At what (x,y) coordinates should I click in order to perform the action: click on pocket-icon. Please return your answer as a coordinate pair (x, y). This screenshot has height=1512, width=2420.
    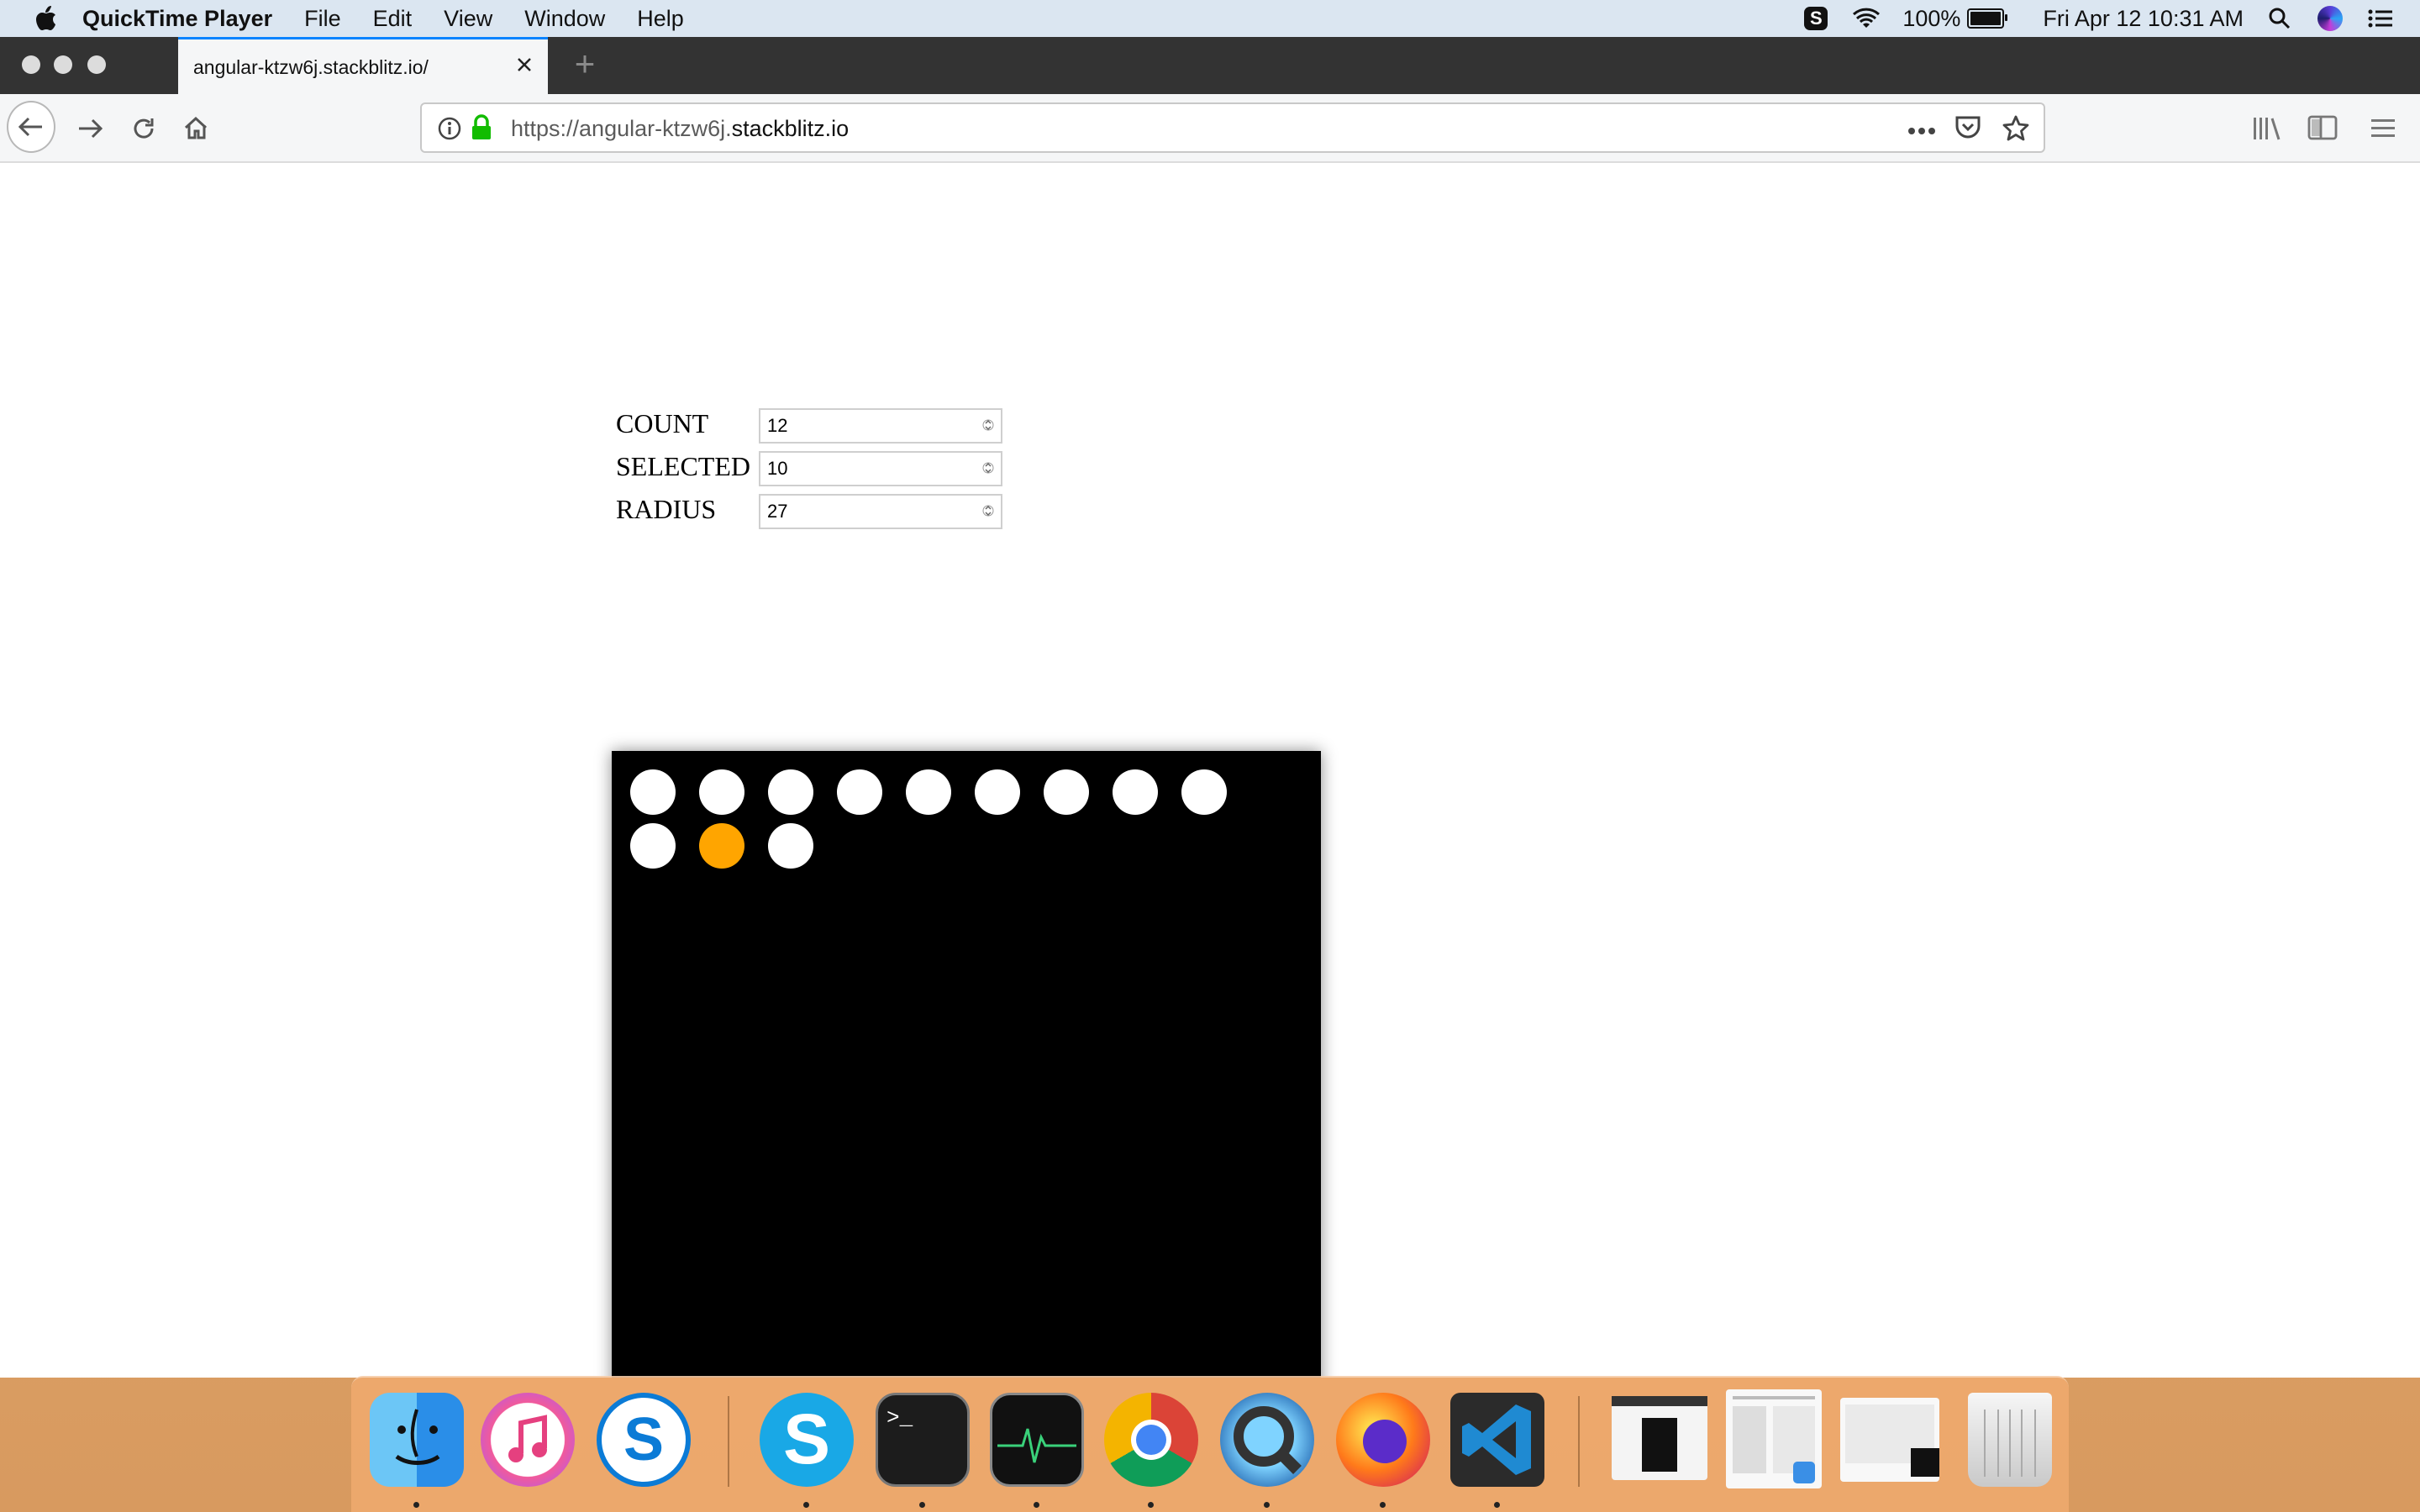
    Looking at the image, I should click on (1968, 129).